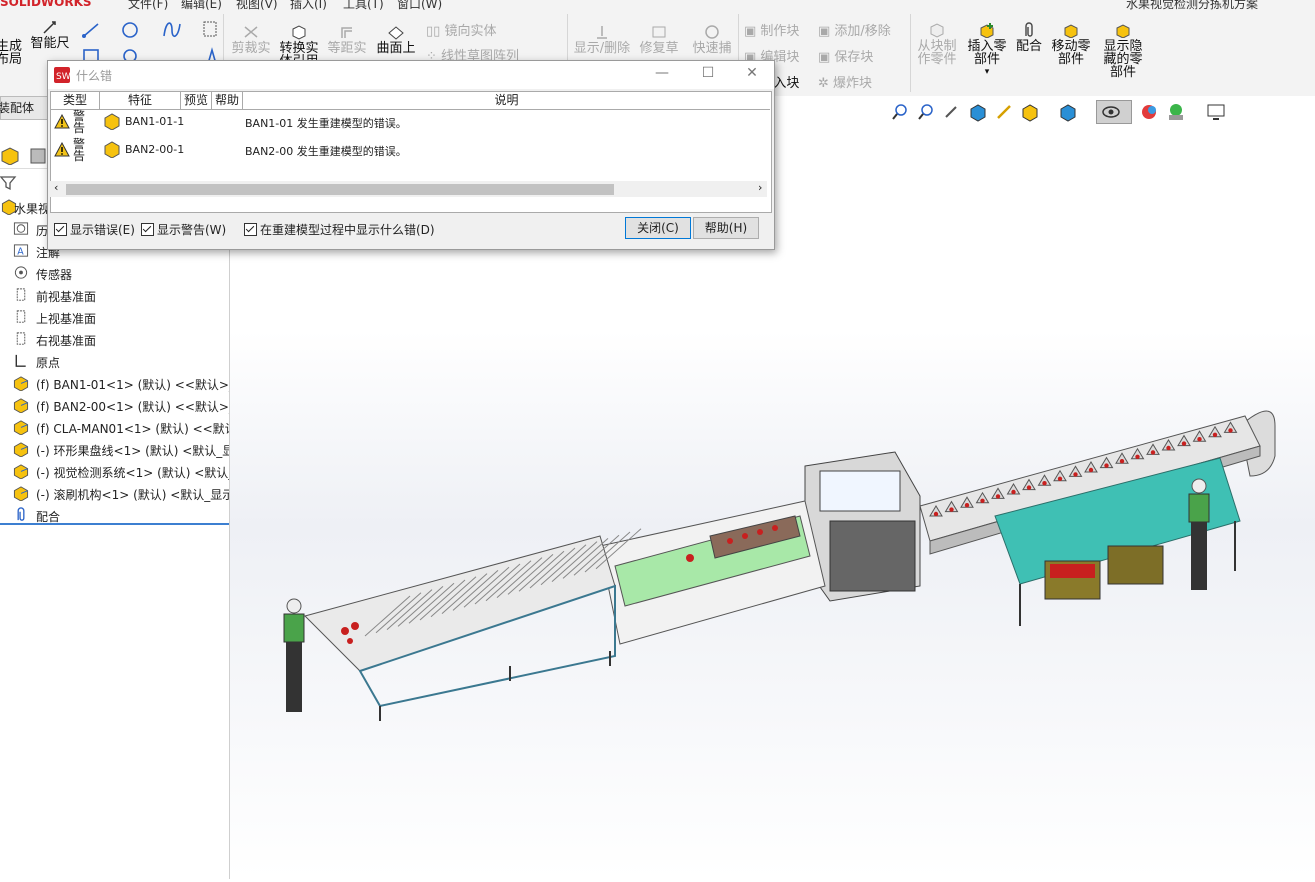 Image resolution: width=1315 pixels, height=882 pixels. Describe the element at coordinates (56, 187) in the screenshot. I see `scroll-left-icon: ‹` at that location.